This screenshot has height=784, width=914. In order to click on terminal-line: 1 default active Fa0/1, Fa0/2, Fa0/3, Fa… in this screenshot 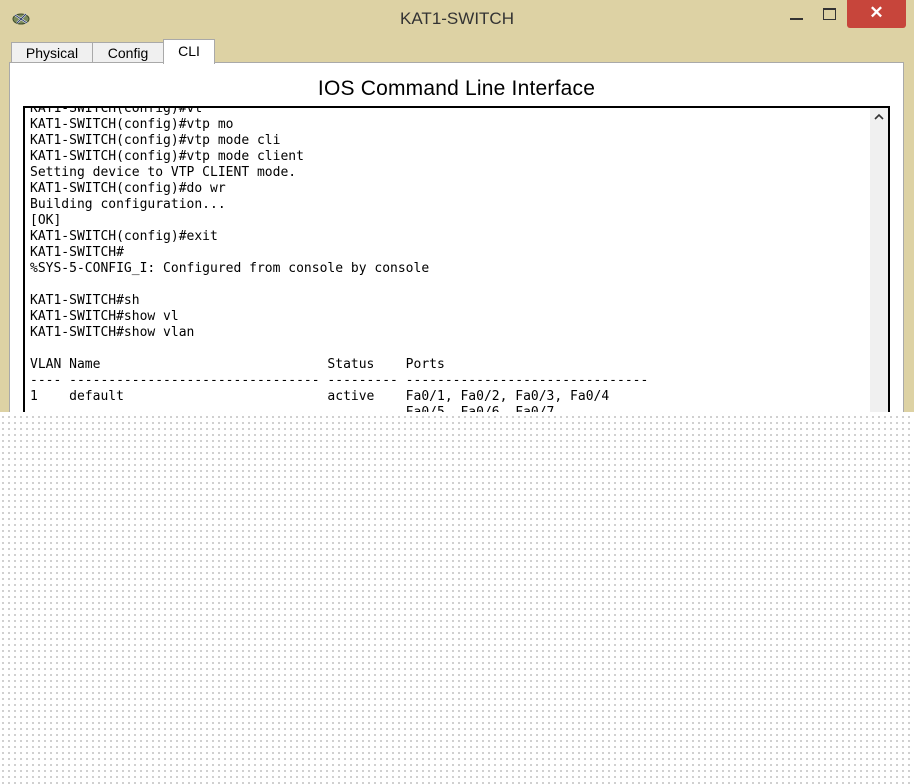, I will do `click(320, 396)`.